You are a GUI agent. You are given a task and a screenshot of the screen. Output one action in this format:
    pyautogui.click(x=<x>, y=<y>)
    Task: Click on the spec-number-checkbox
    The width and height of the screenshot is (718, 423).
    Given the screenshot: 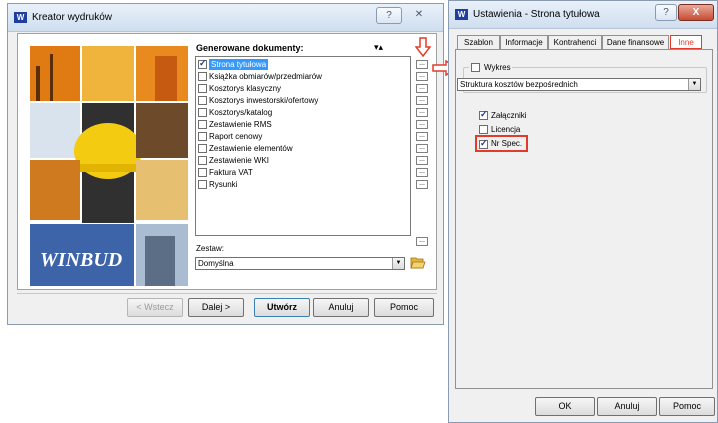 What is the action you would take?
    pyautogui.click(x=483, y=143)
    